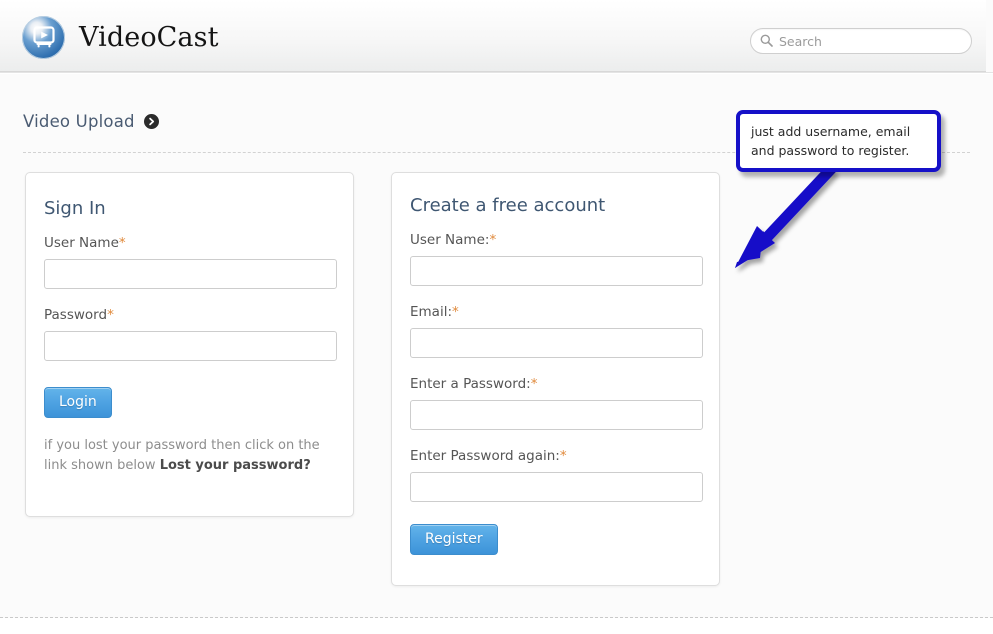 This screenshot has width=993, height=634. What do you see at coordinates (79, 121) in the screenshot?
I see `breadcrumb-label: Video Upload` at bounding box center [79, 121].